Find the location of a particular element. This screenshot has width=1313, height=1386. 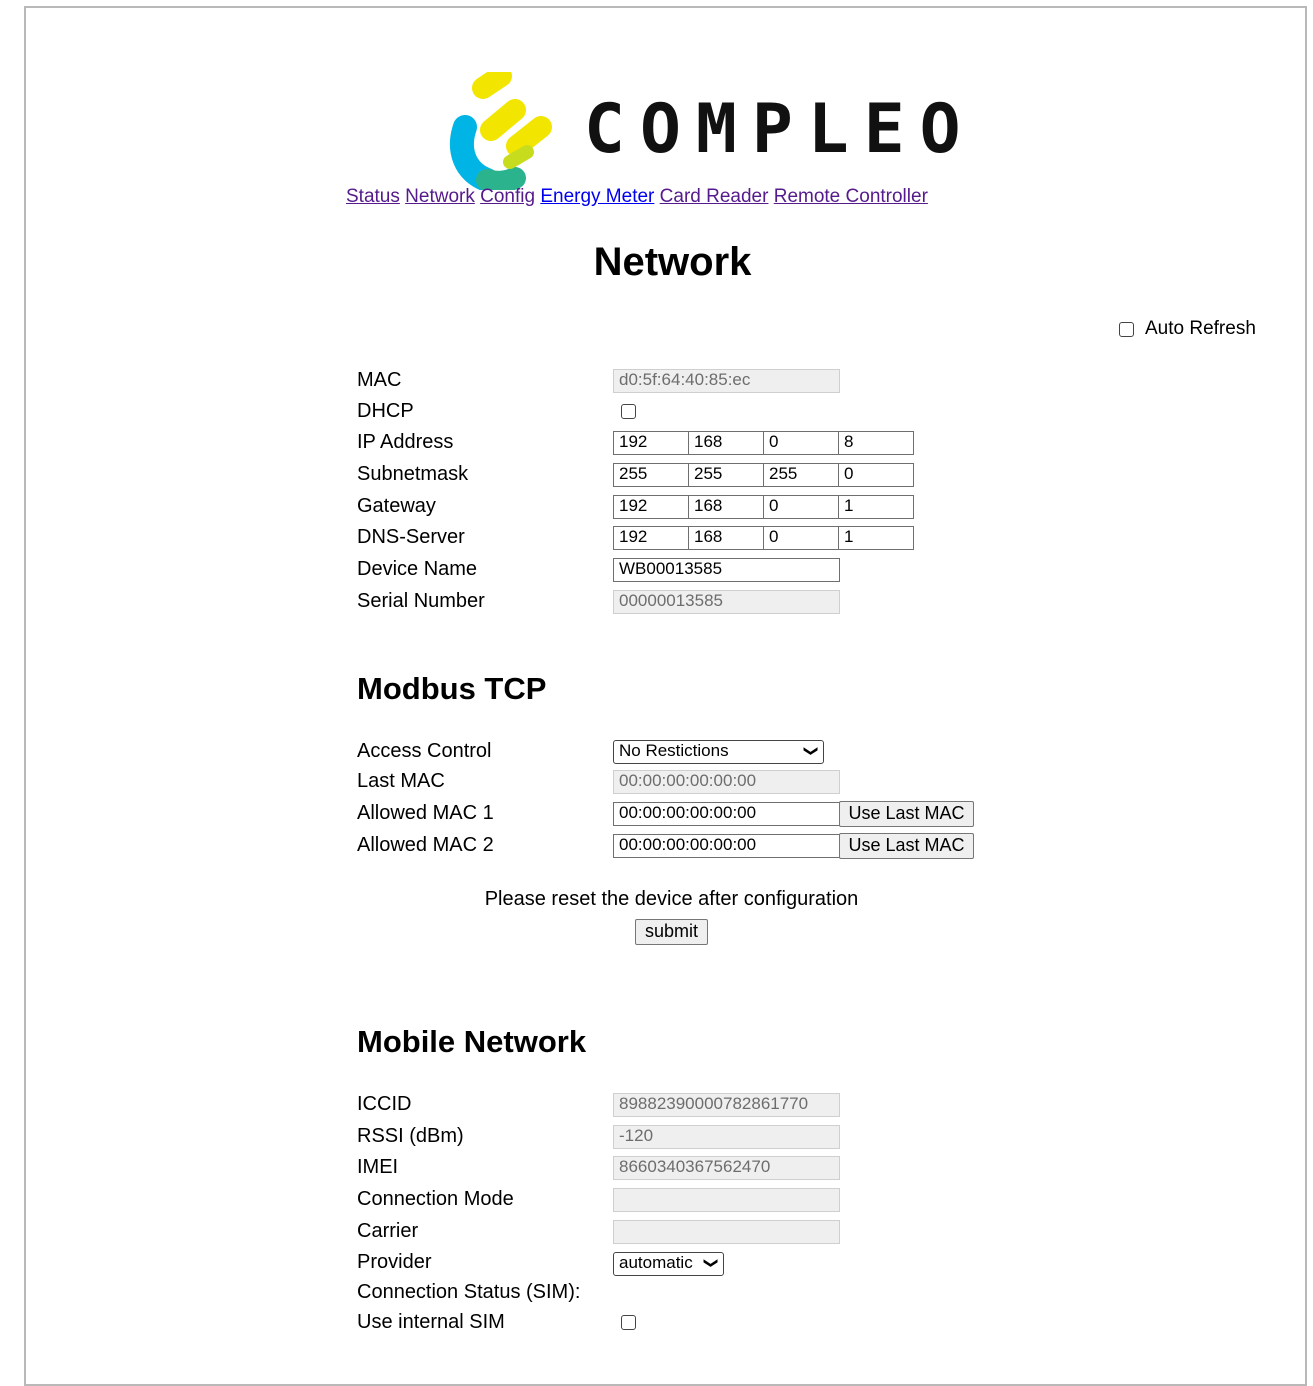

carrier-label: Carrier is located at coordinates (388, 1231).